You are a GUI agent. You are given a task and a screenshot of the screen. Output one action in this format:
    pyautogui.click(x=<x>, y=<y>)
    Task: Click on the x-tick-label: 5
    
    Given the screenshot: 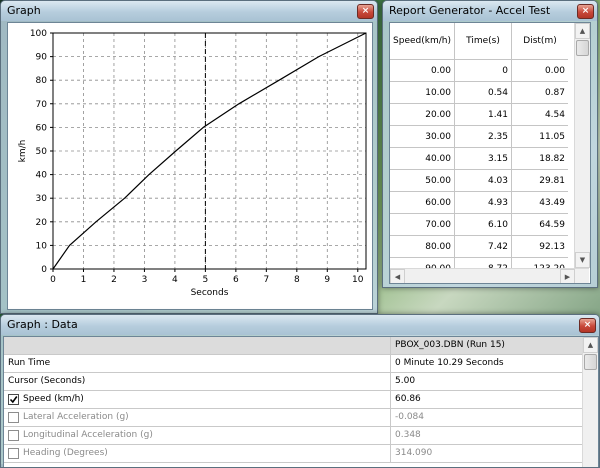 What is the action you would take?
    pyautogui.click(x=206, y=280)
    